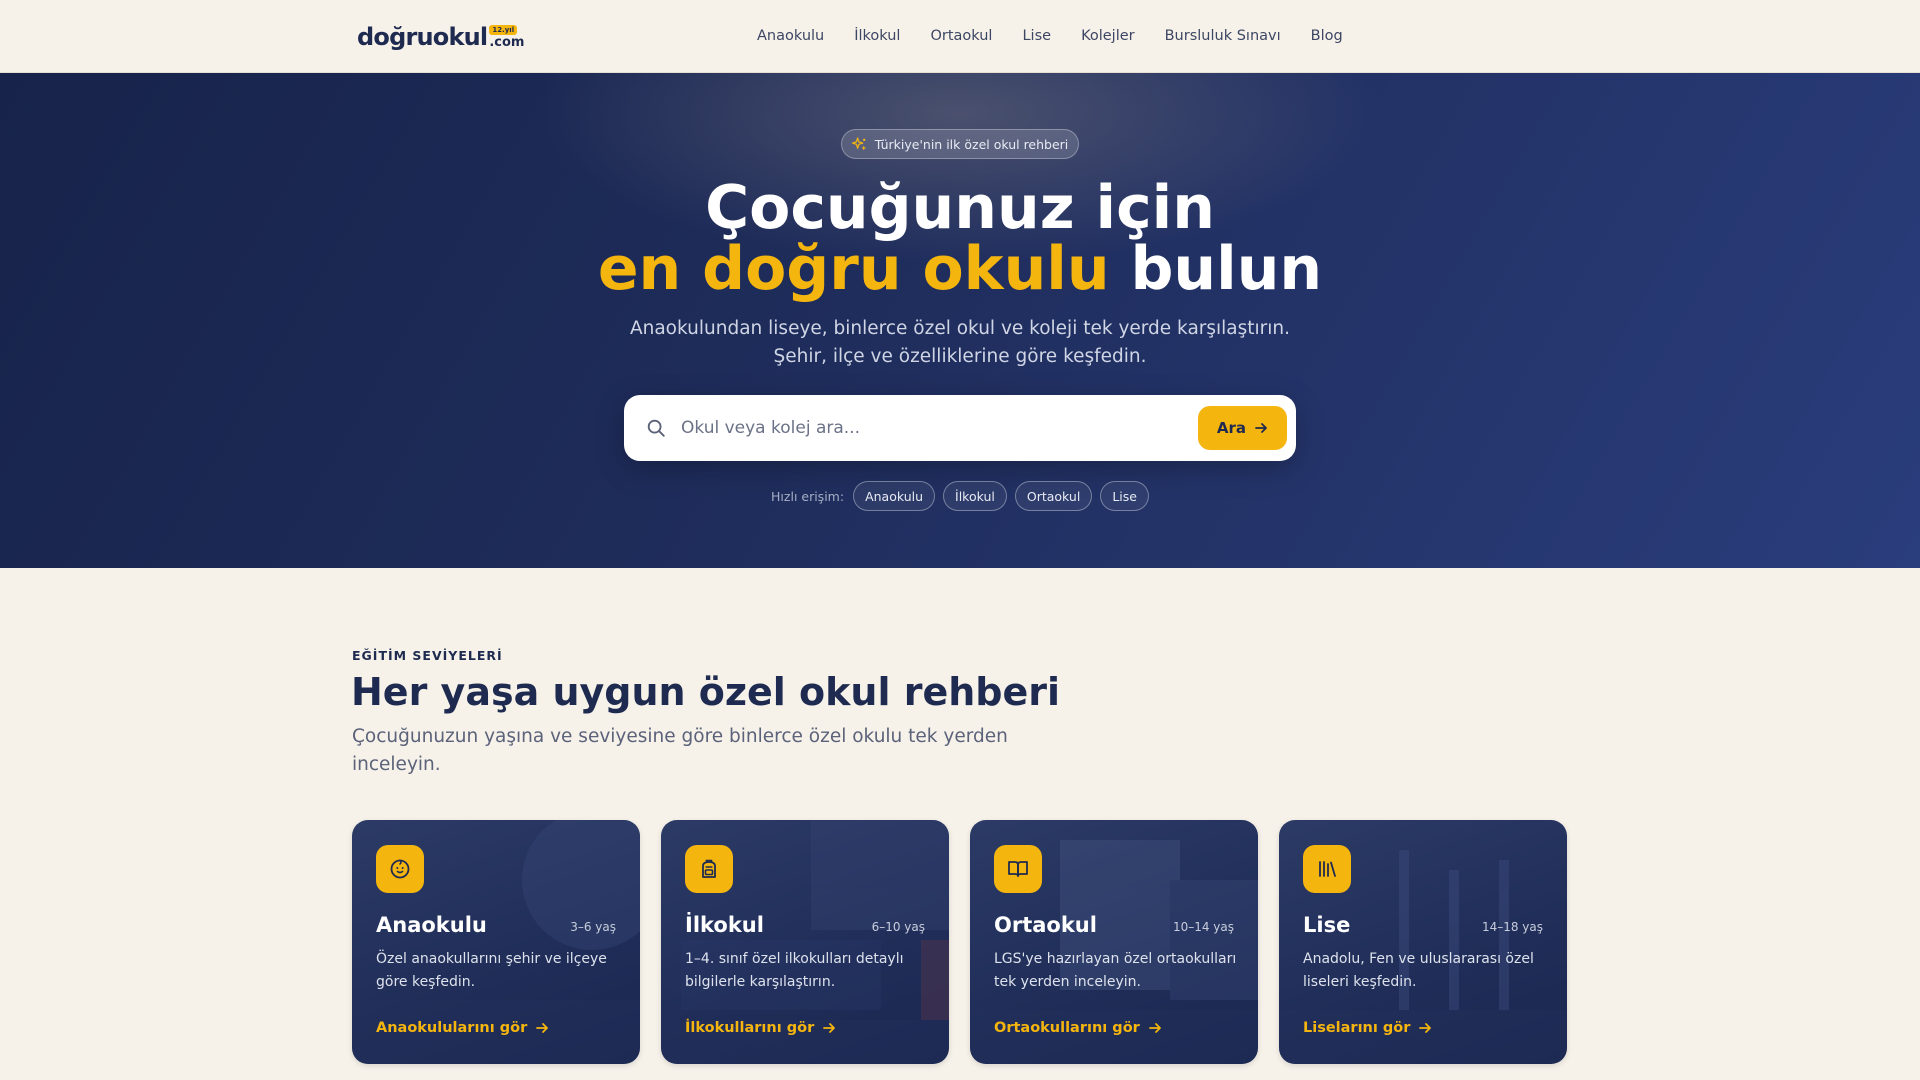  Describe the element at coordinates (1036, 36) in the screenshot. I see `nav-link-lise: Lise` at that location.